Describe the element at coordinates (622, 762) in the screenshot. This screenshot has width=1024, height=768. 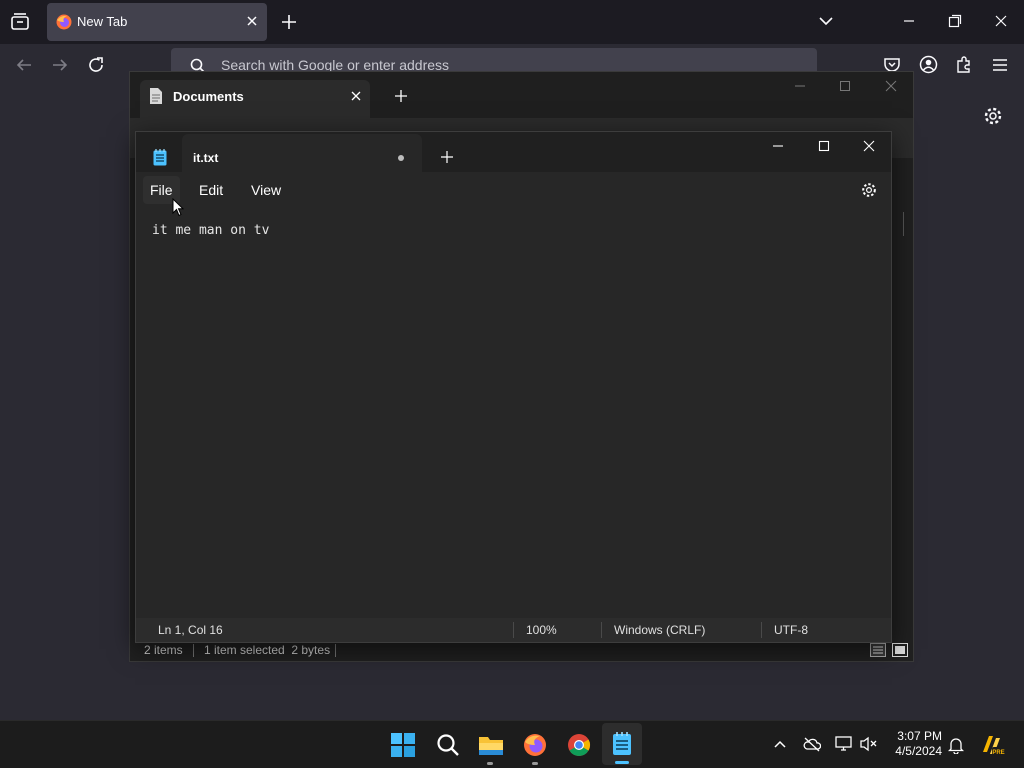
I see `active-indicator` at that location.